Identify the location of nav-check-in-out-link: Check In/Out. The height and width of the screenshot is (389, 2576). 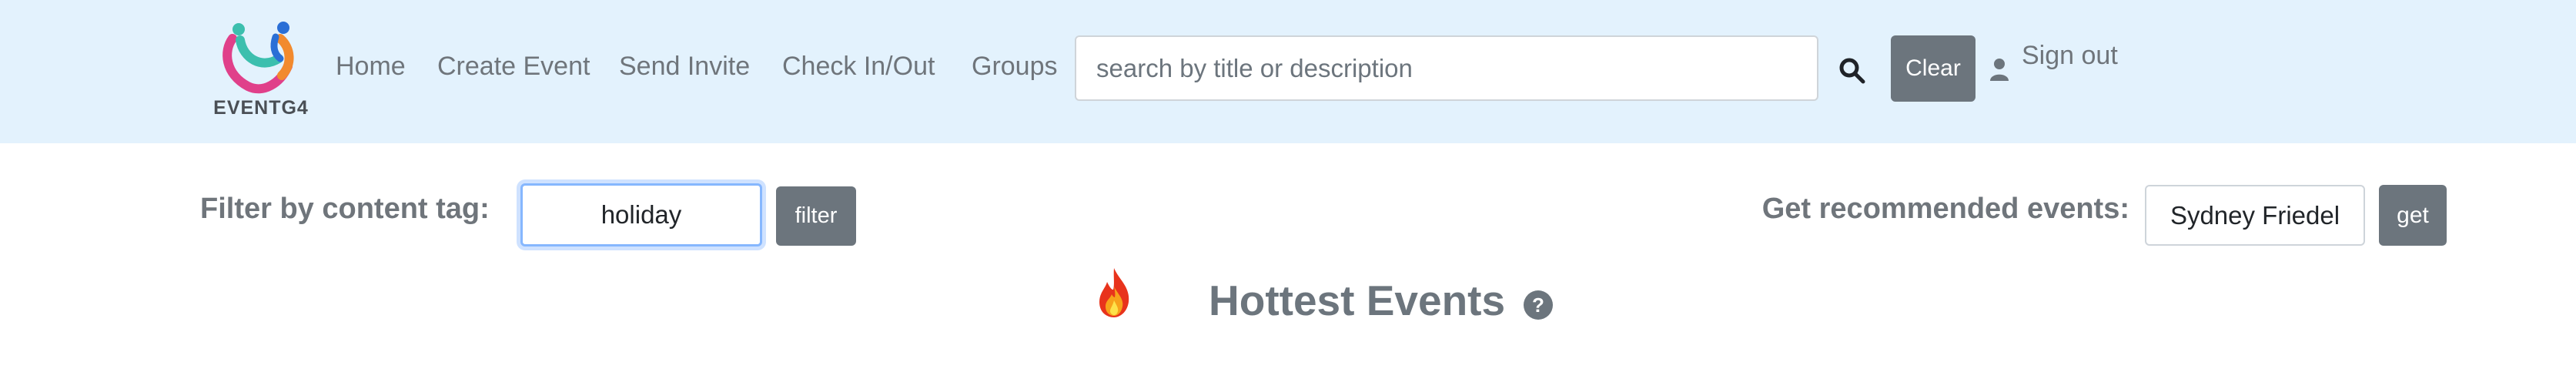
(858, 67).